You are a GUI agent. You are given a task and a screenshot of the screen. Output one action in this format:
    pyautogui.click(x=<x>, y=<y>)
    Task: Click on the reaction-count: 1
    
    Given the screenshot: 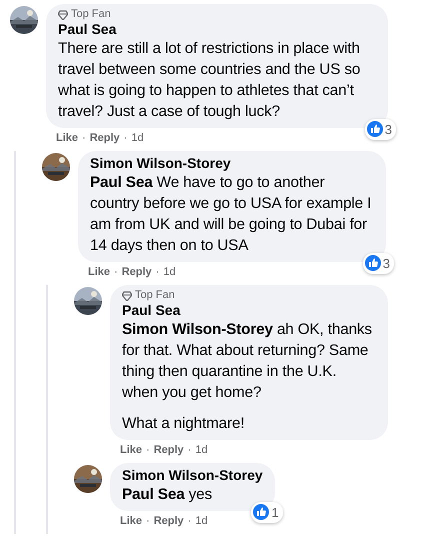 What is the action you would take?
    pyautogui.click(x=267, y=512)
    